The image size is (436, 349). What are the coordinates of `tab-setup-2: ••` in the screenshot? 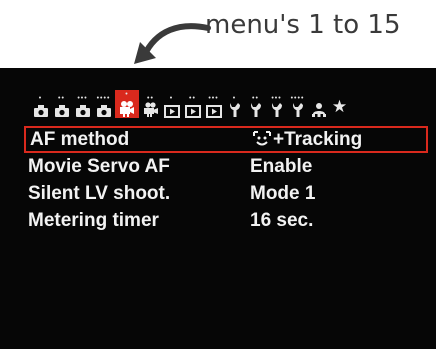 It's located at (255, 106).